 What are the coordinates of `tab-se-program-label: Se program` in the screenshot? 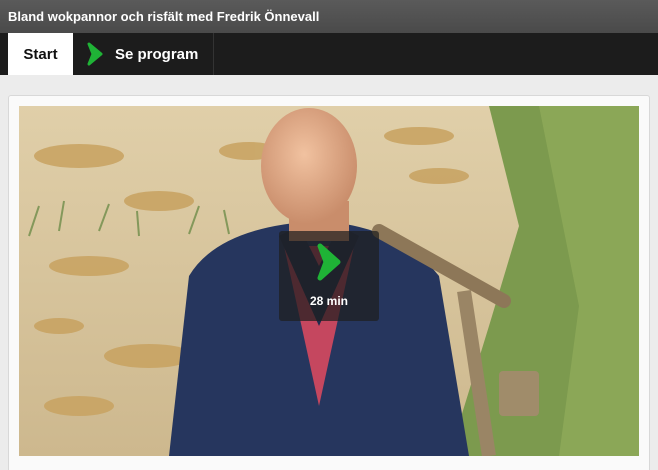 It's located at (157, 54).